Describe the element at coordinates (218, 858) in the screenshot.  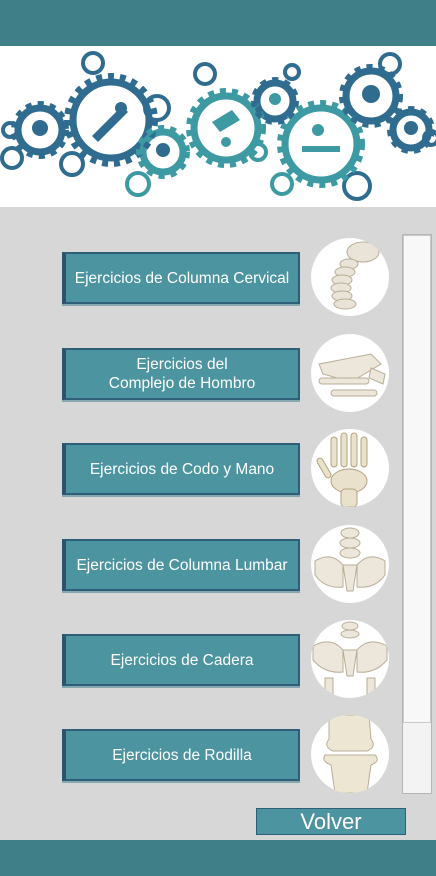
I see `bottom-bar` at that location.